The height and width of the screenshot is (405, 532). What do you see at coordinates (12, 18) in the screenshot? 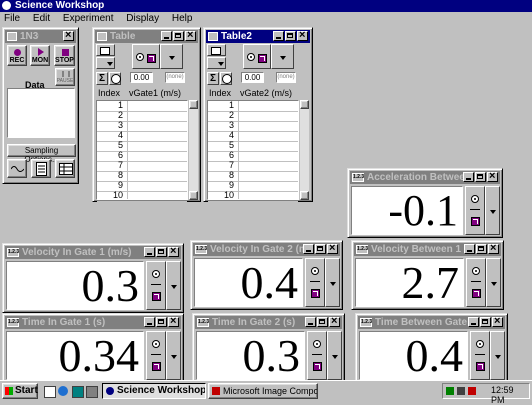
I see `menu-file: File` at bounding box center [12, 18].